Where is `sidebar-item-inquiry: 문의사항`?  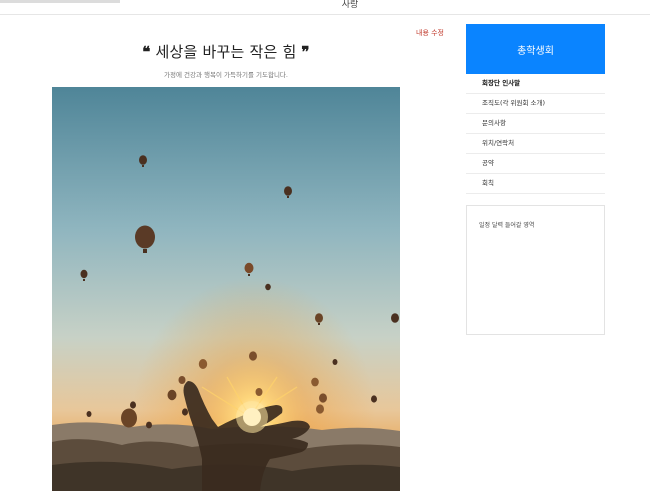
sidebar-item-inquiry: 문의사항 is located at coordinates (535, 124).